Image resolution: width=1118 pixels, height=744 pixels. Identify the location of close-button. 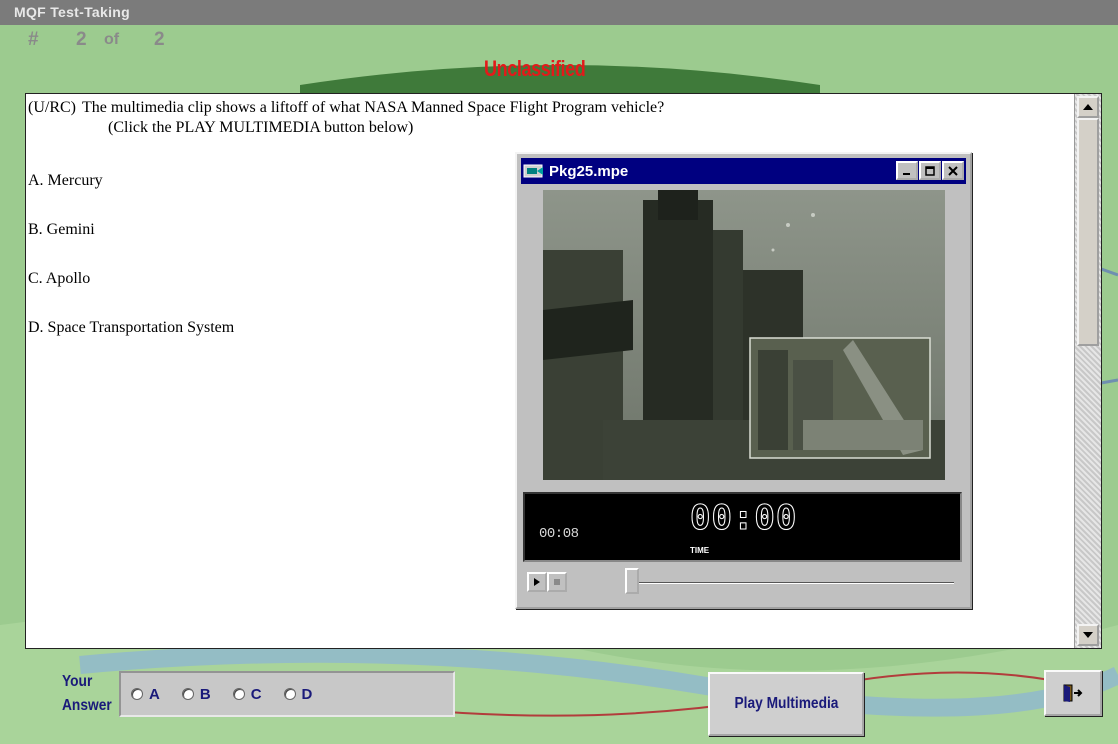
(953, 170).